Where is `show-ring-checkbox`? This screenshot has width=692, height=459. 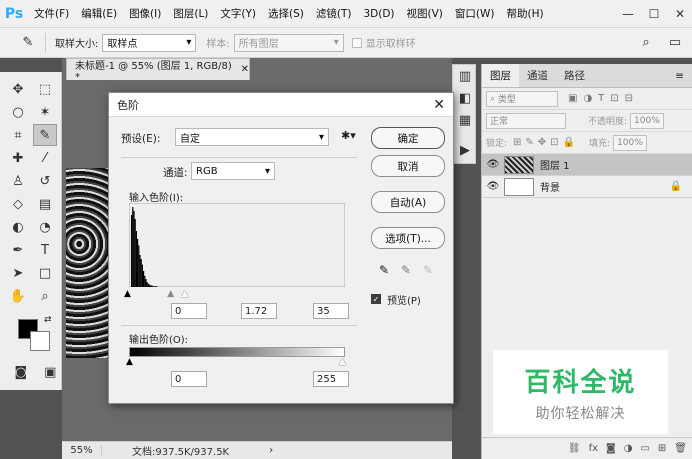 show-ring-checkbox is located at coordinates (356, 42).